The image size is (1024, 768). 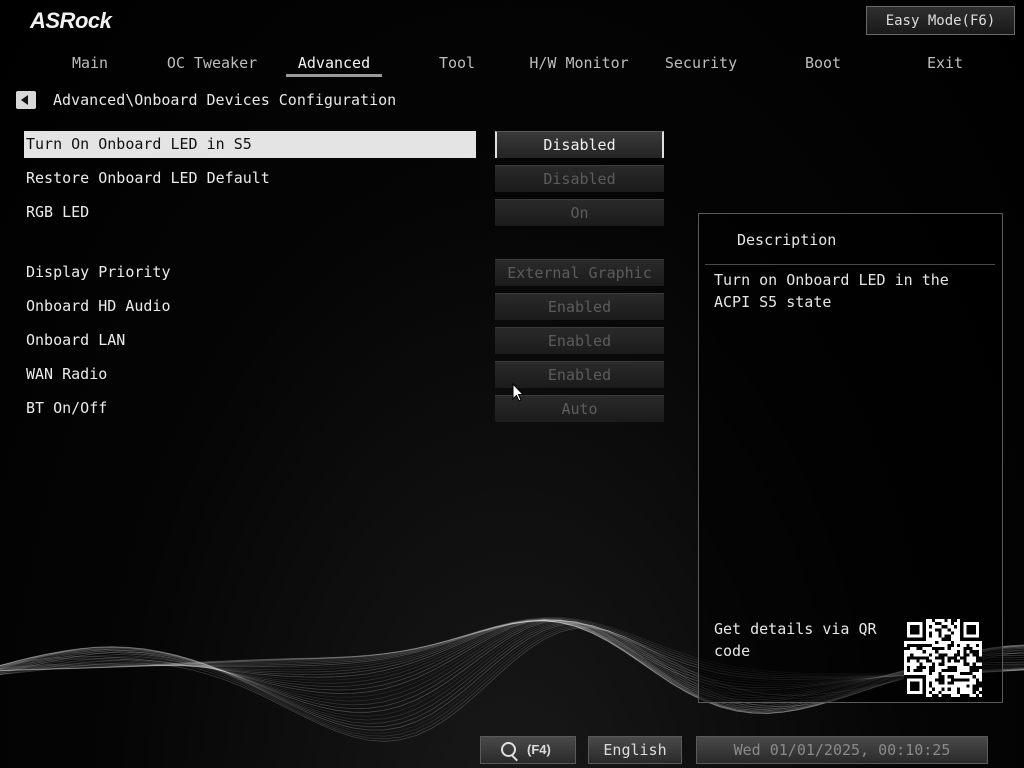 What do you see at coordinates (850, 264) in the screenshot?
I see `description-divider` at bounding box center [850, 264].